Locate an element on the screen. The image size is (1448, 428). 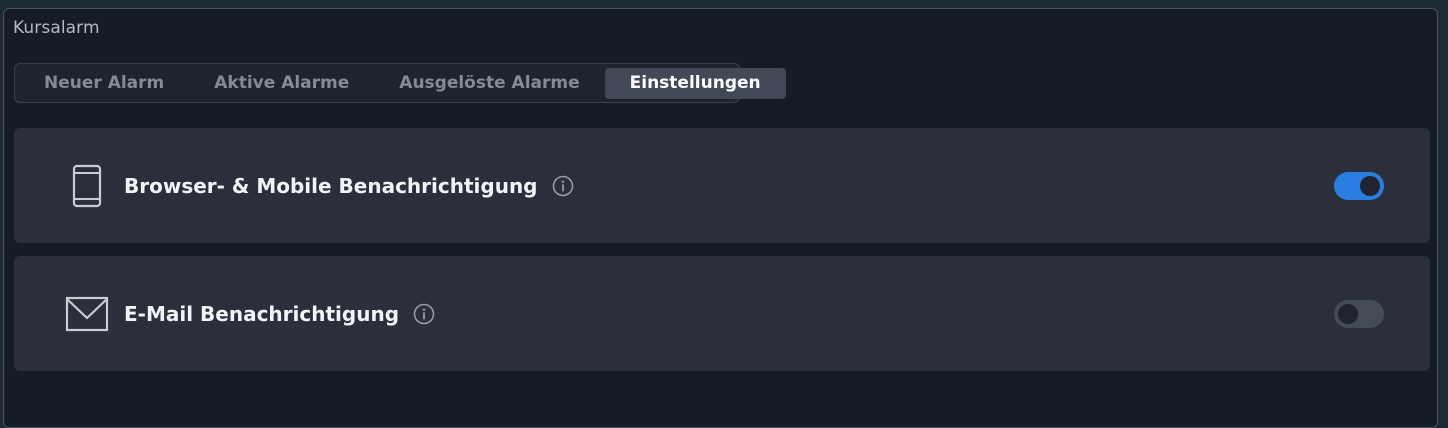
setting-label-container: Browser- & Mobile Benachrichtigung is located at coordinates (349, 185).